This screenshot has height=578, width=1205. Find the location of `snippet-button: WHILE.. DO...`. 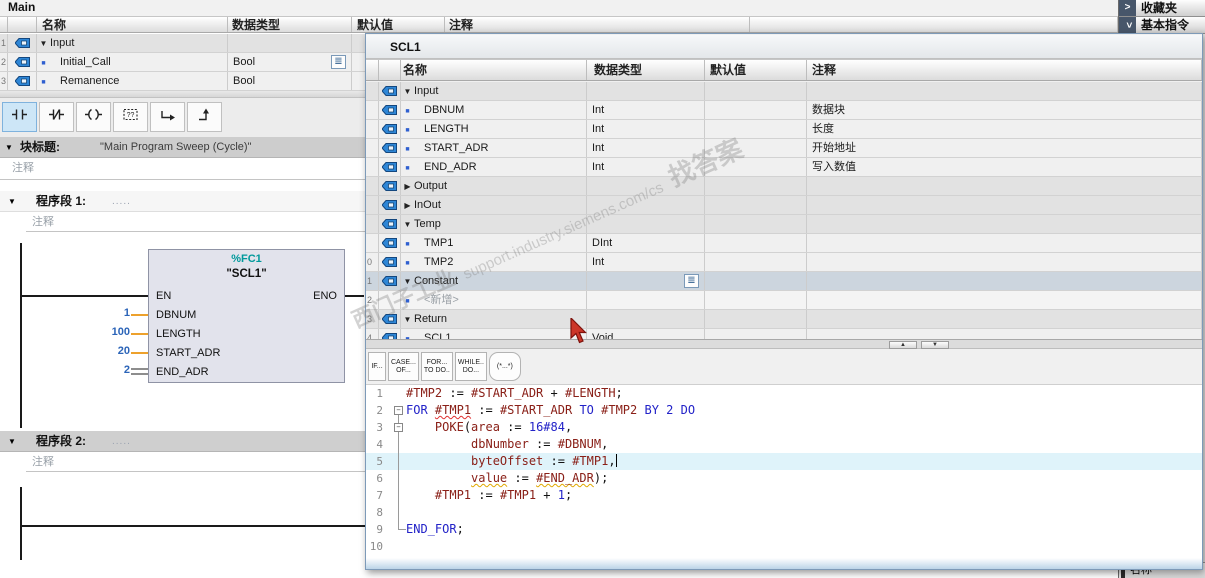

snippet-button: WHILE.. DO... is located at coordinates (470, 366).